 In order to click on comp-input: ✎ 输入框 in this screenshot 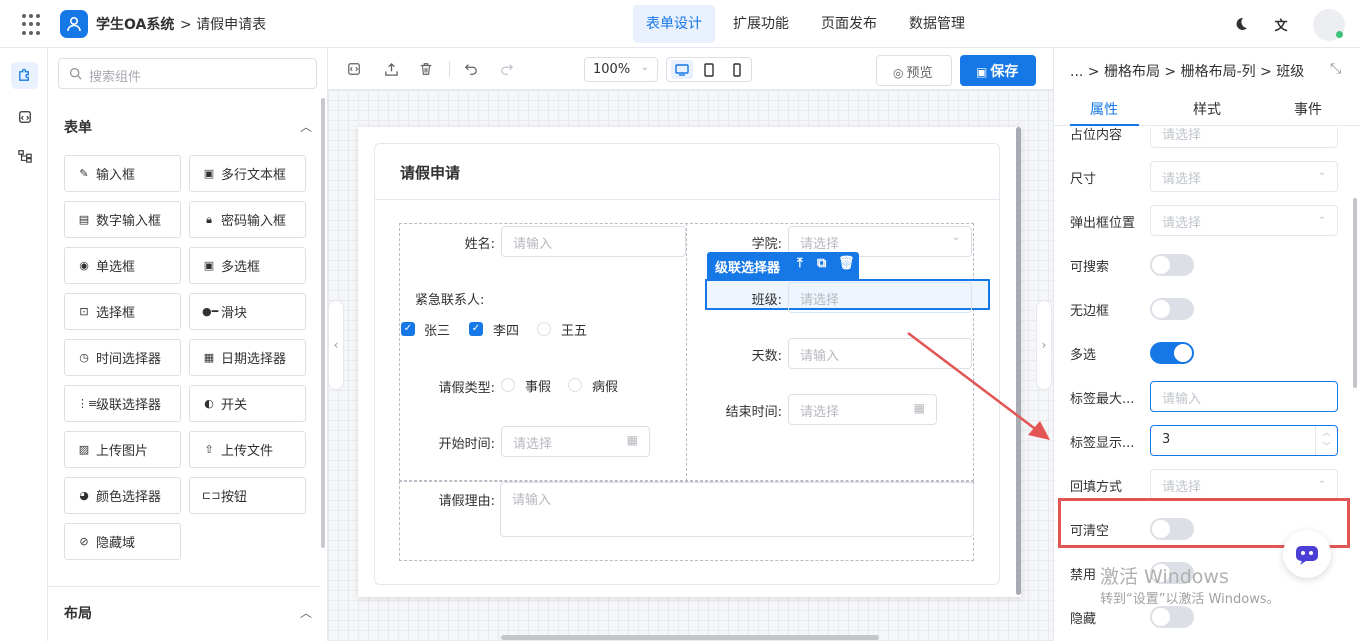, I will do `click(122, 173)`.